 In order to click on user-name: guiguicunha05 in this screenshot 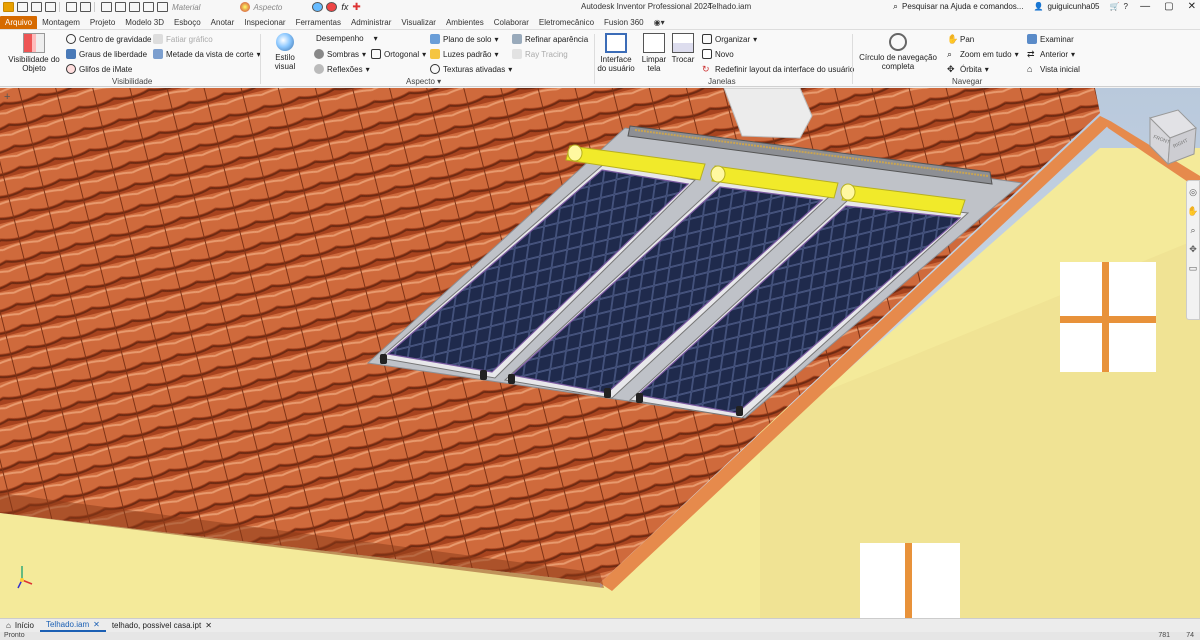, I will do `click(1073, 6)`.